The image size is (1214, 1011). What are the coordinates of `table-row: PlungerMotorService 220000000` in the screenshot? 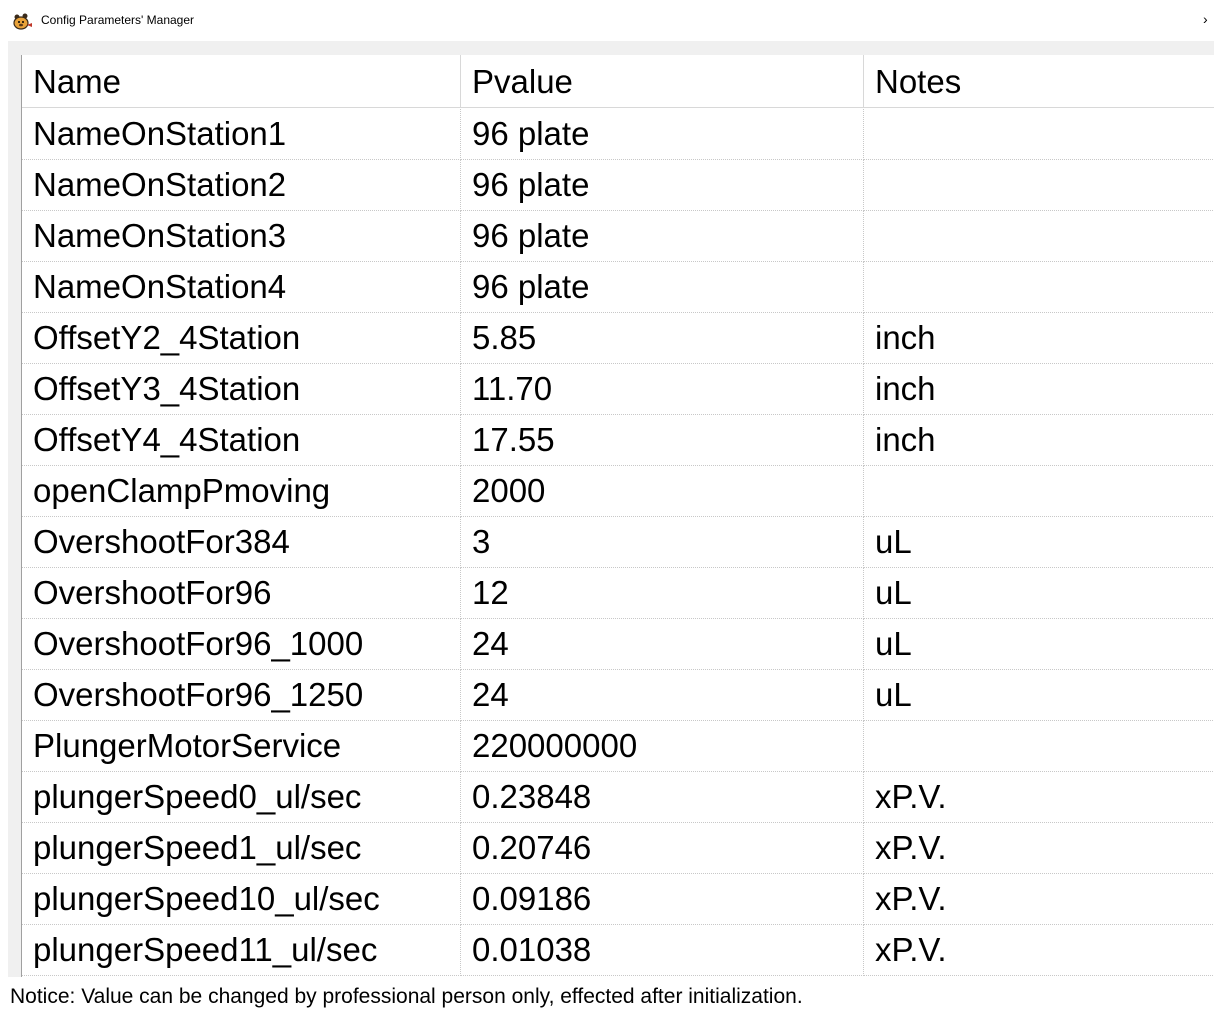 It's located at (618, 746).